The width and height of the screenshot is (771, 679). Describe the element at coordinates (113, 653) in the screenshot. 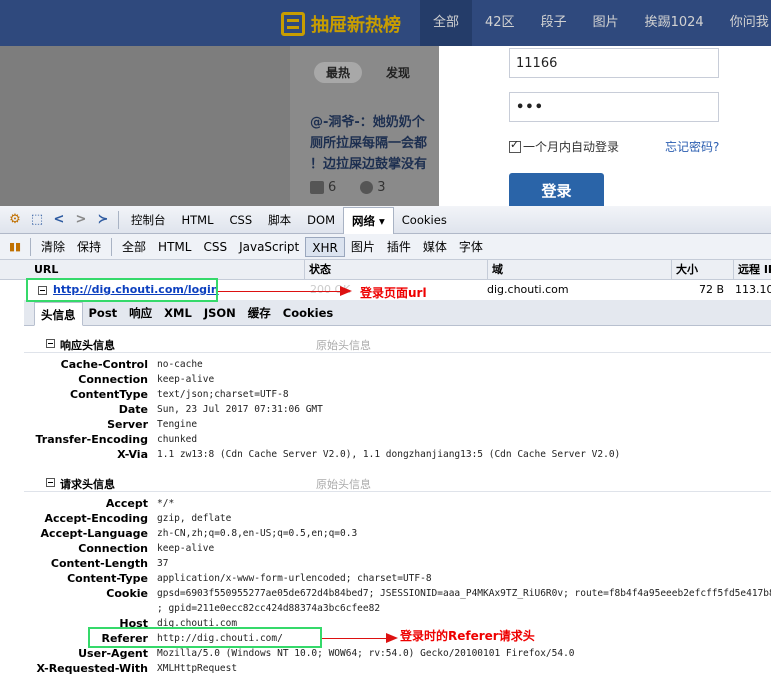

I see `header-name: User-Agent` at that location.